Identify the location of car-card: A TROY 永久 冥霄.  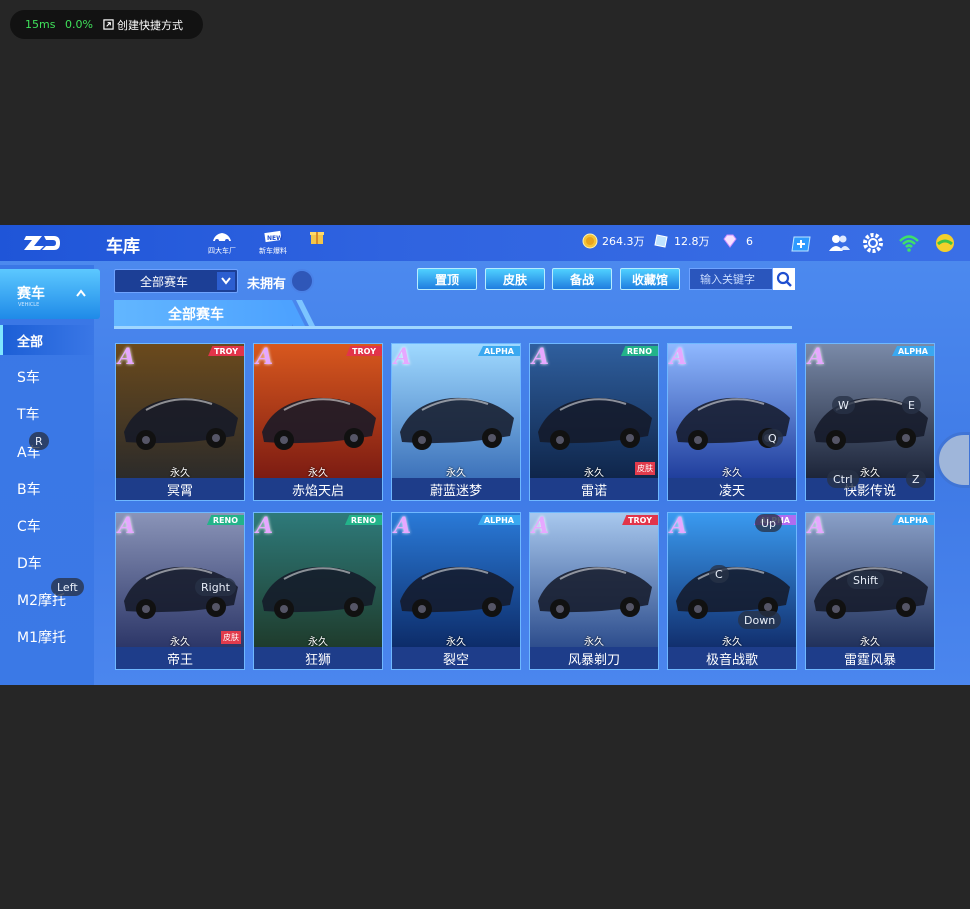
(180, 422).